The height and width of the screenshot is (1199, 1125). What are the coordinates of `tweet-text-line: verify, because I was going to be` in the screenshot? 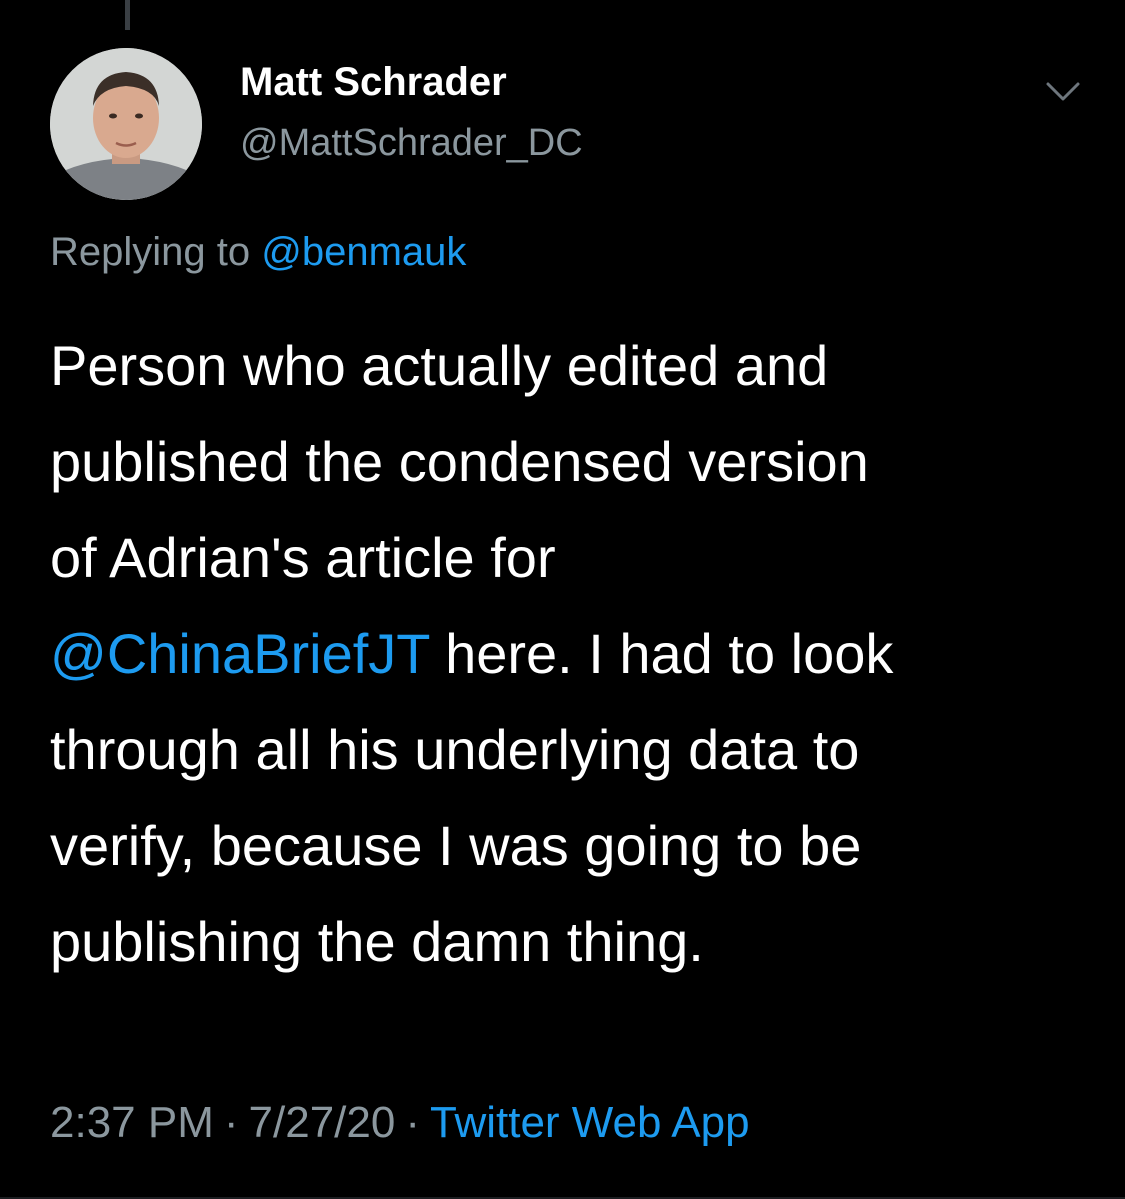 It's located at (456, 845).